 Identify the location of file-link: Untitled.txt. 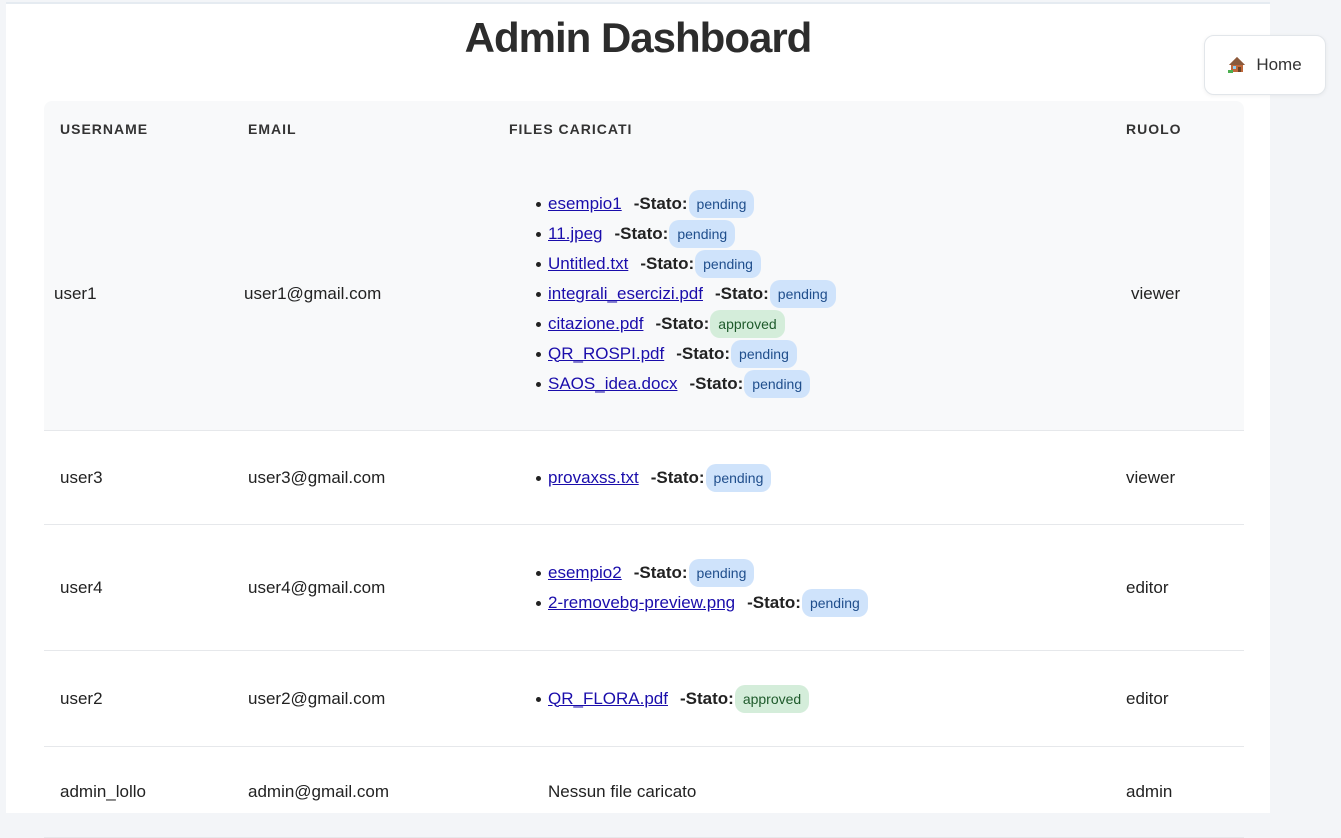
(588, 264).